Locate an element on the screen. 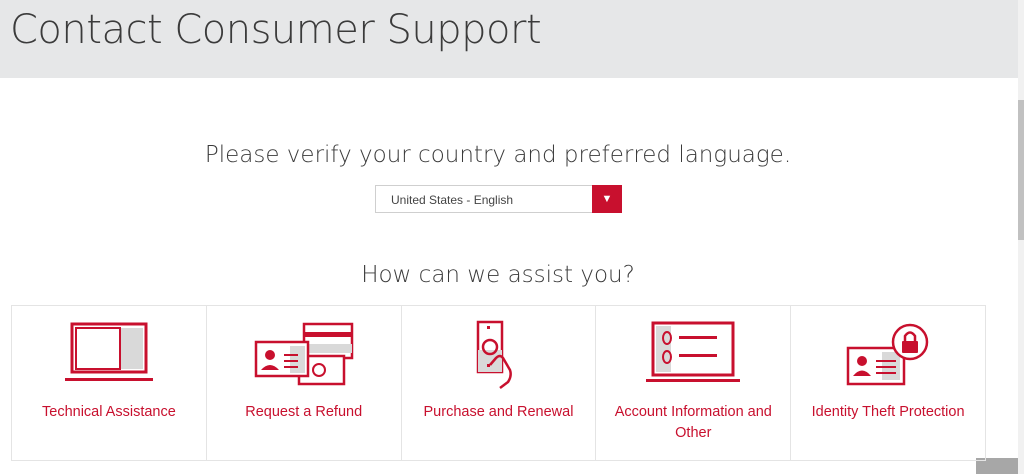 The image size is (1024, 474). identity-lock-icon is located at coordinates (888, 355).